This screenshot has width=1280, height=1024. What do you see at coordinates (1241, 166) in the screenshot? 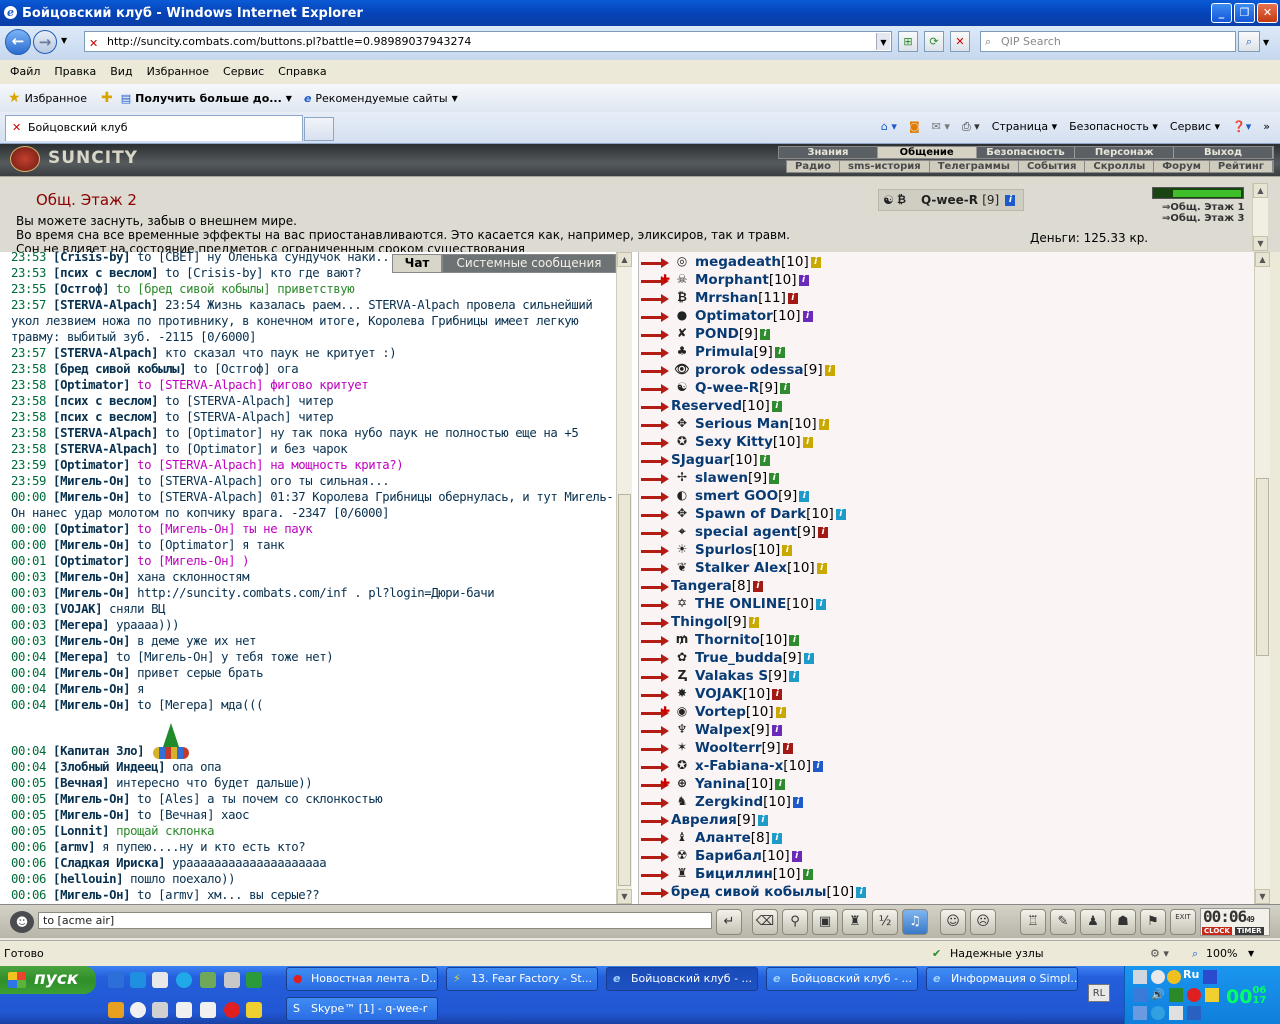
I see `subnav-rating: Рейтинг` at bounding box center [1241, 166].